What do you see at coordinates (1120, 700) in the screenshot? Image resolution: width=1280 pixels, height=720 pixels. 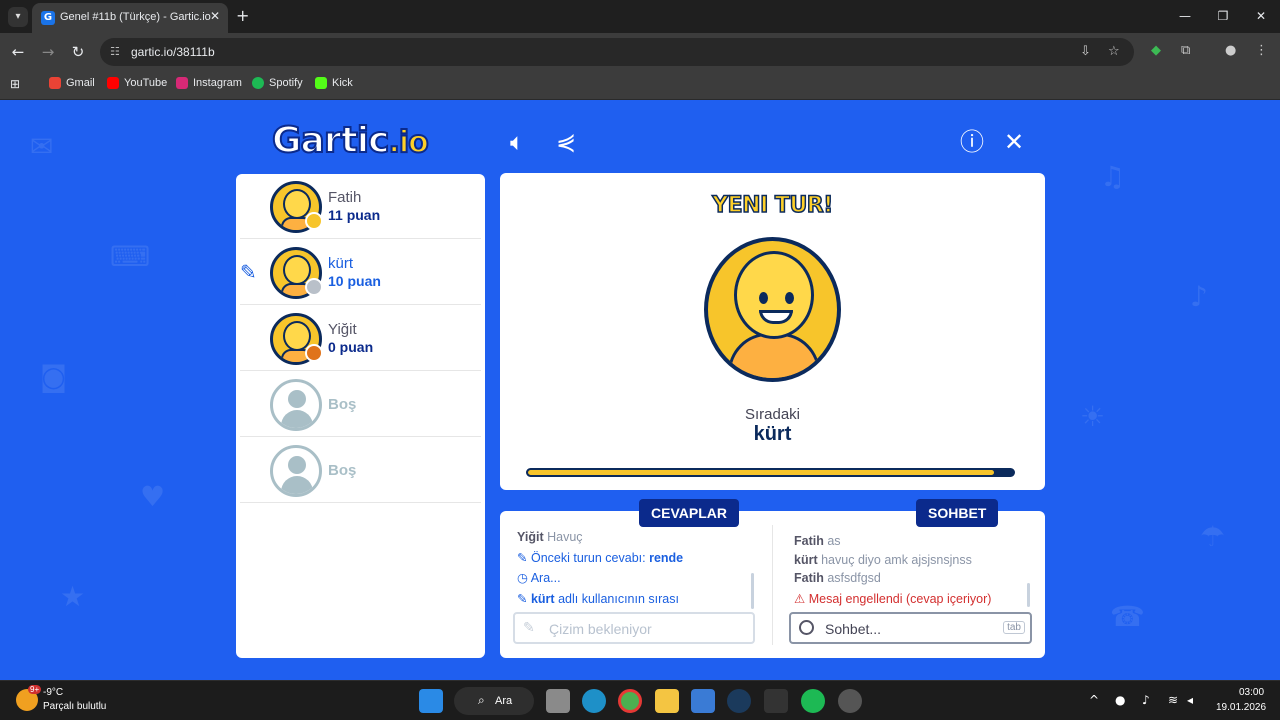 I see `tray-app-icon: ●` at bounding box center [1120, 700].